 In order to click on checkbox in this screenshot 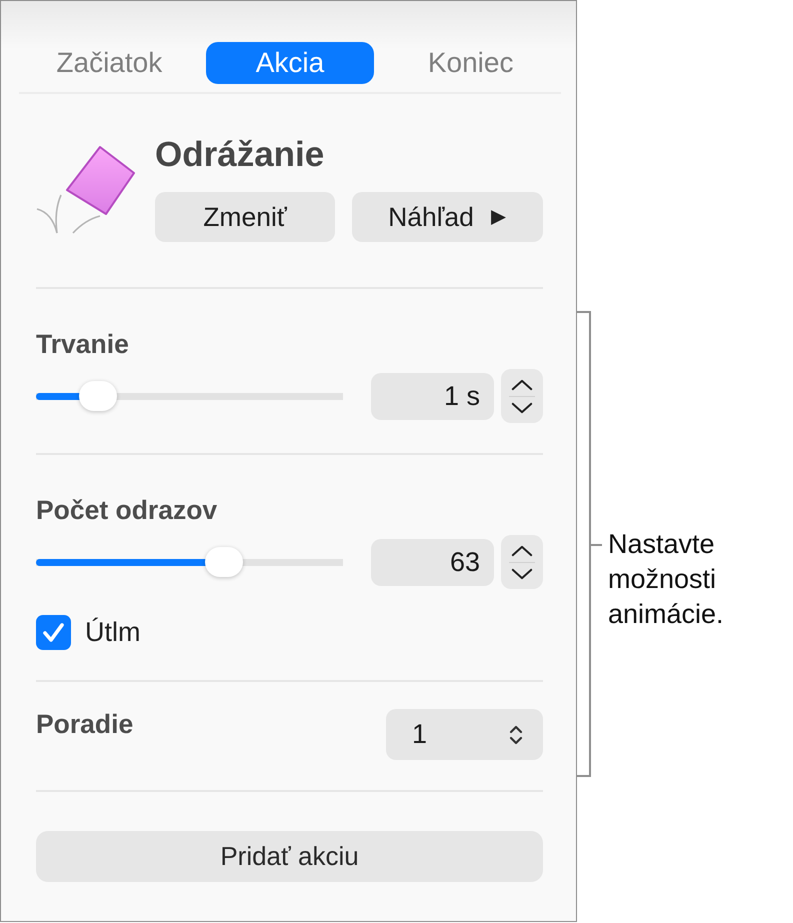, I will do `click(53, 632)`.